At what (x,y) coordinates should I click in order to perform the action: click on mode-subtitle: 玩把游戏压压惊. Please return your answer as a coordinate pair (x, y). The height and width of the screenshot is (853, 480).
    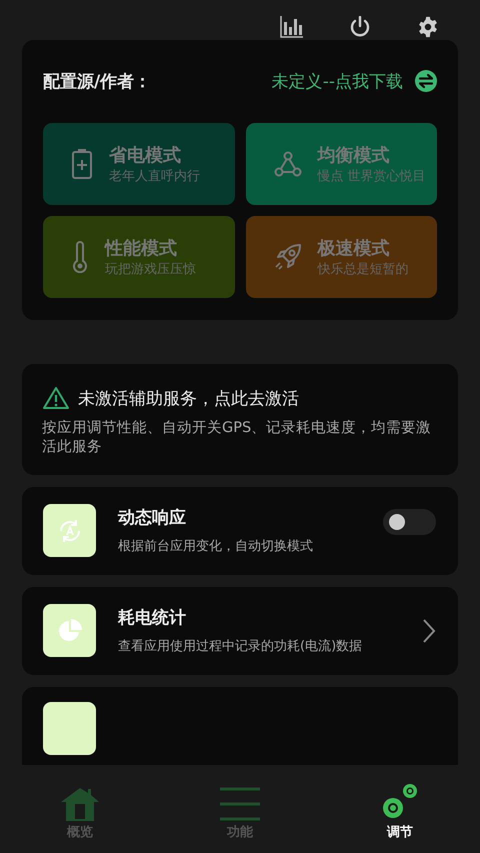
    Looking at the image, I should click on (150, 270).